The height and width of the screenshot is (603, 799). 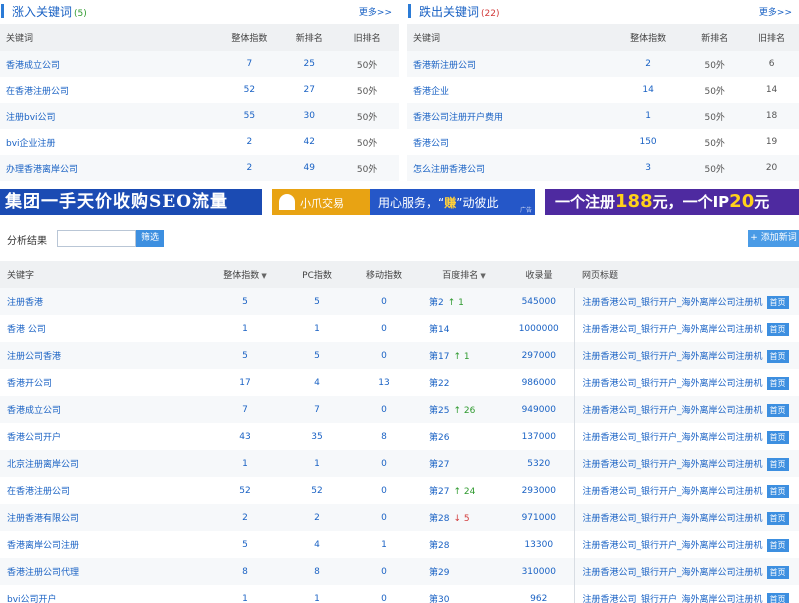 What do you see at coordinates (150, 238) in the screenshot?
I see `filter-button: 筛选` at bounding box center [150, 238].